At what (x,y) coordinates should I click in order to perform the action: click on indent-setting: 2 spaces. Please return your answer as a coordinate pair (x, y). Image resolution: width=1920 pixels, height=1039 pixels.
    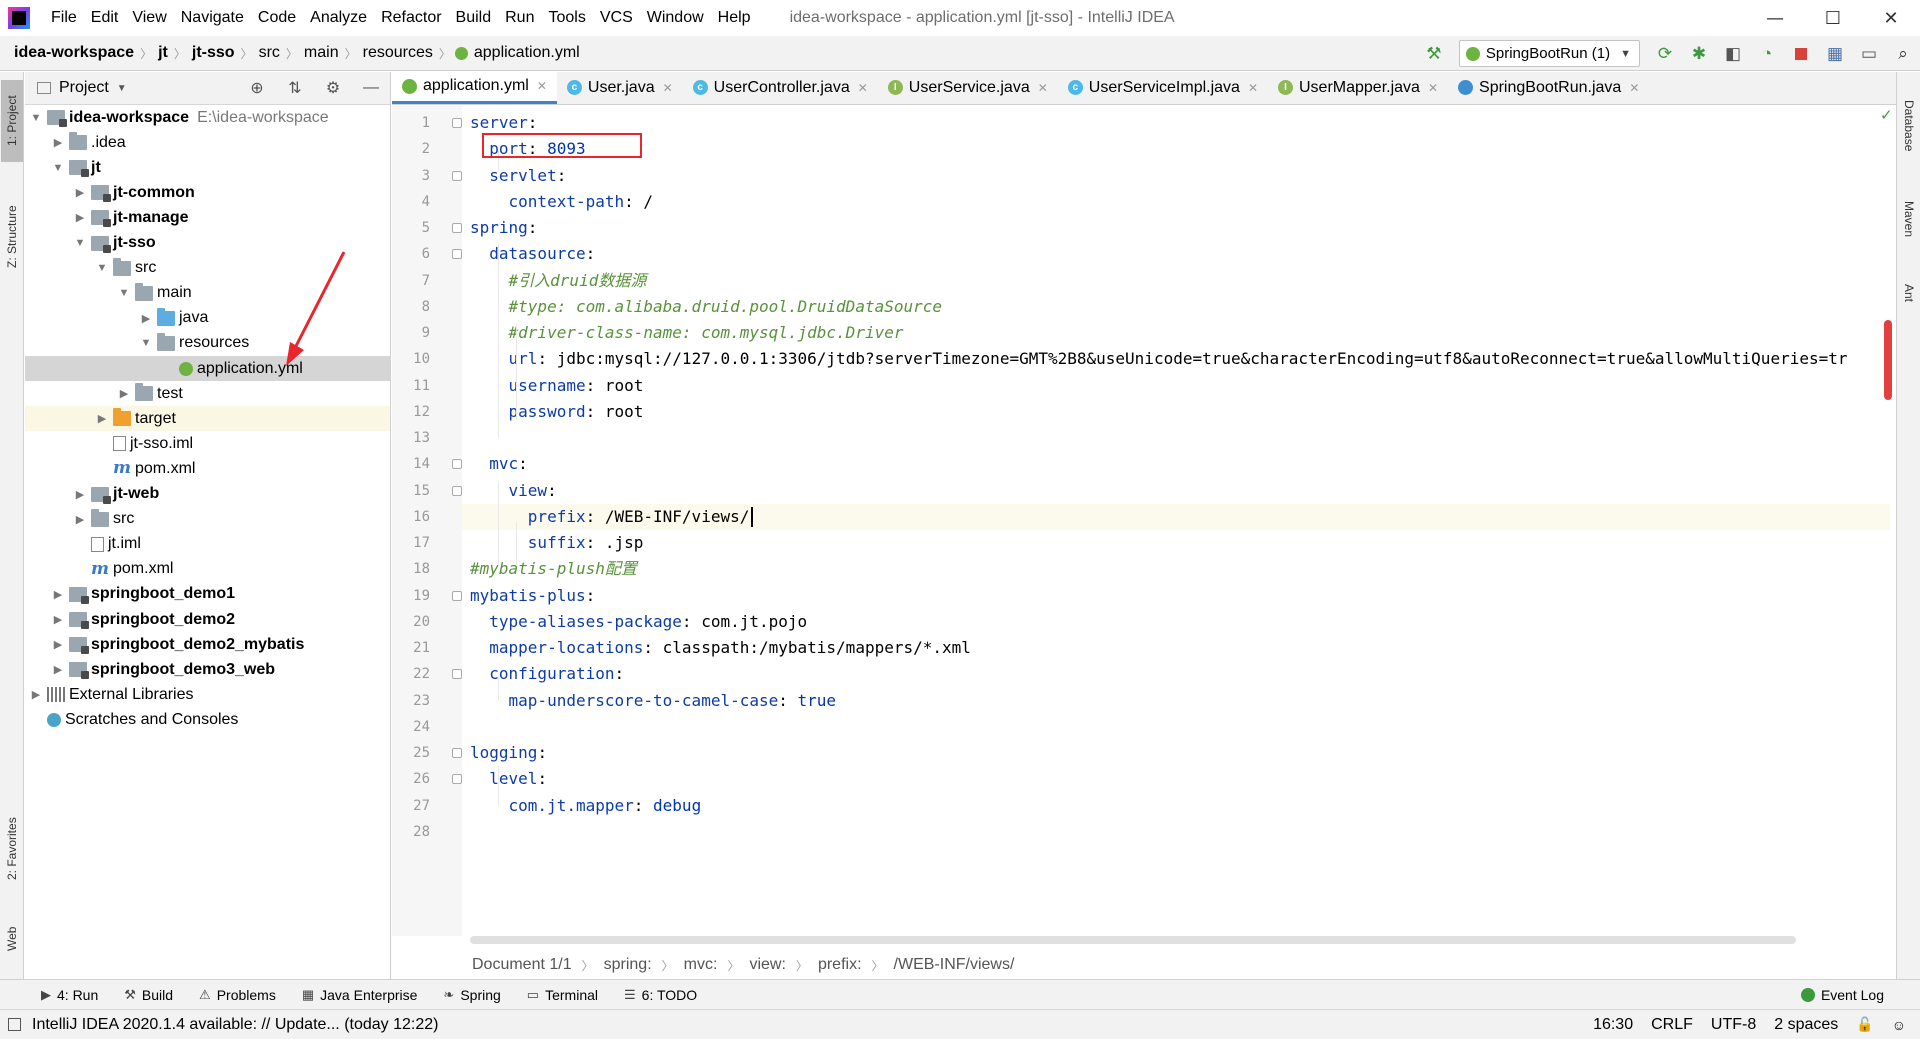
    Looking at the image, I should click on (1806, 1025).